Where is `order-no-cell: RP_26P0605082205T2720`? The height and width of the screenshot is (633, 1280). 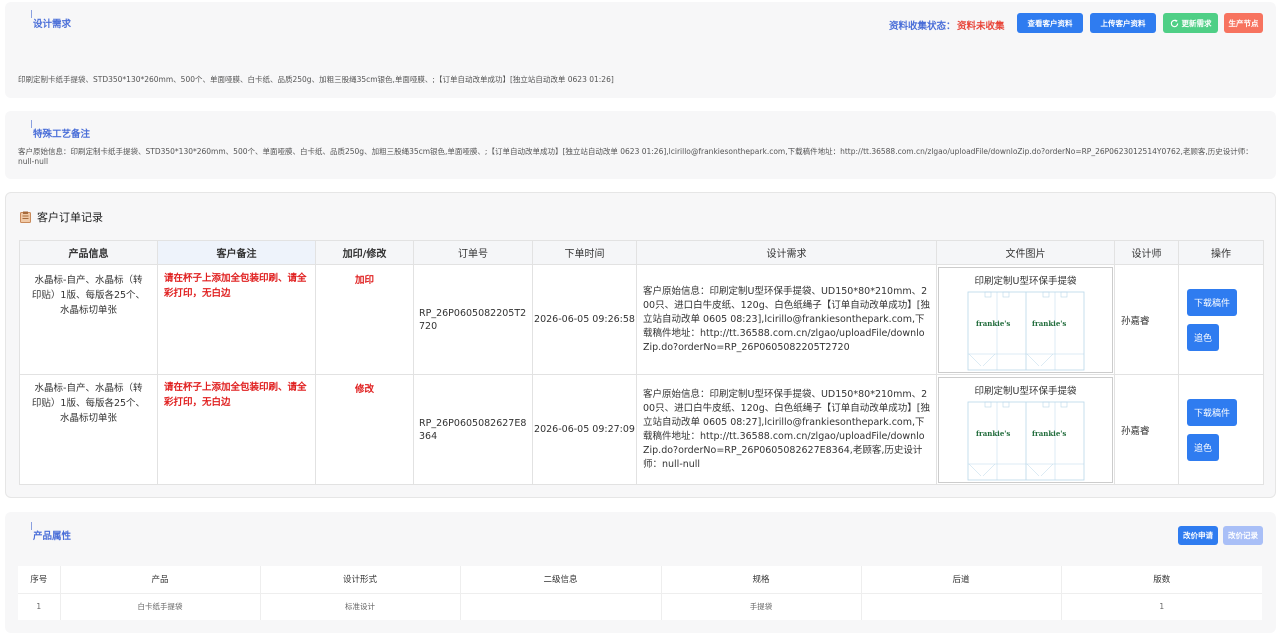 order-no-cell: RP_26P0605082205T2720 is located at coordinates (473, 319).